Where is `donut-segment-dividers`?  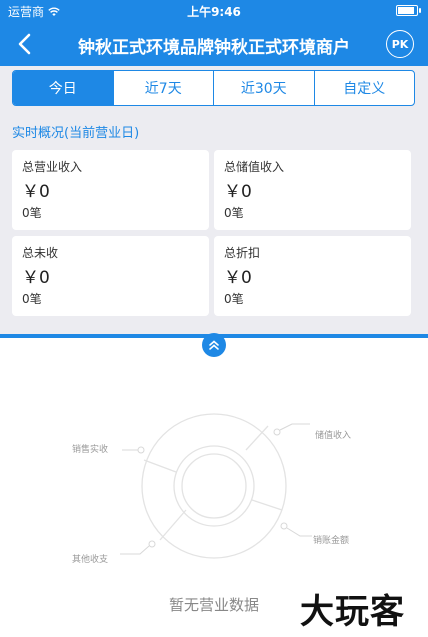 donut-segment-dividers is located at coordinates (213, 483).